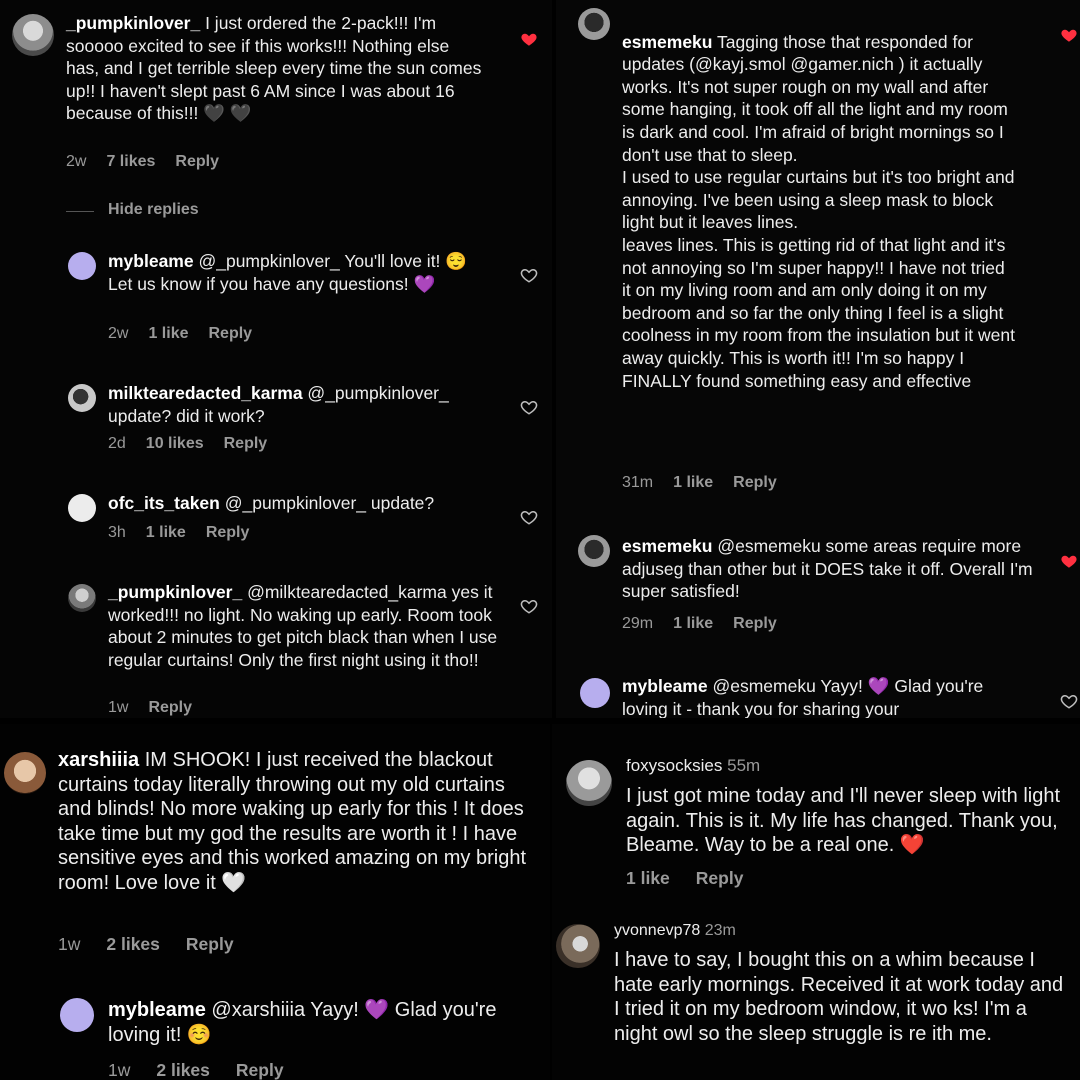 This screenshot has width=1080, height=1080. What do you see at coordinates (205, 393) in the screenshot?
I see `comment-username: milktearedacted_karma` at bounding box center [205, 393].